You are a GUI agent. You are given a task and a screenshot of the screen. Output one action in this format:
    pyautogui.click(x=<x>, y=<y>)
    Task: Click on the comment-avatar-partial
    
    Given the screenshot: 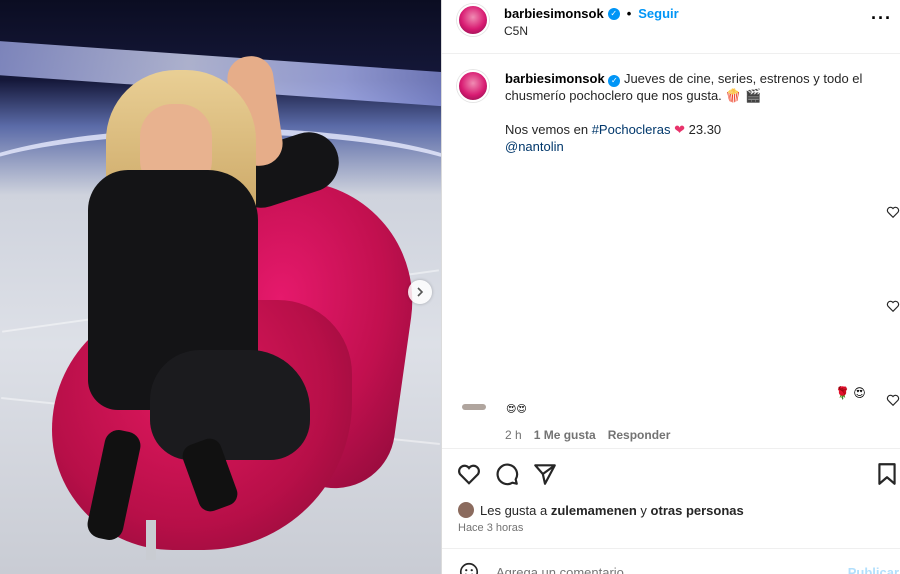 What is the action you would take?
    pyautogui.click(x=474, y=407)
    